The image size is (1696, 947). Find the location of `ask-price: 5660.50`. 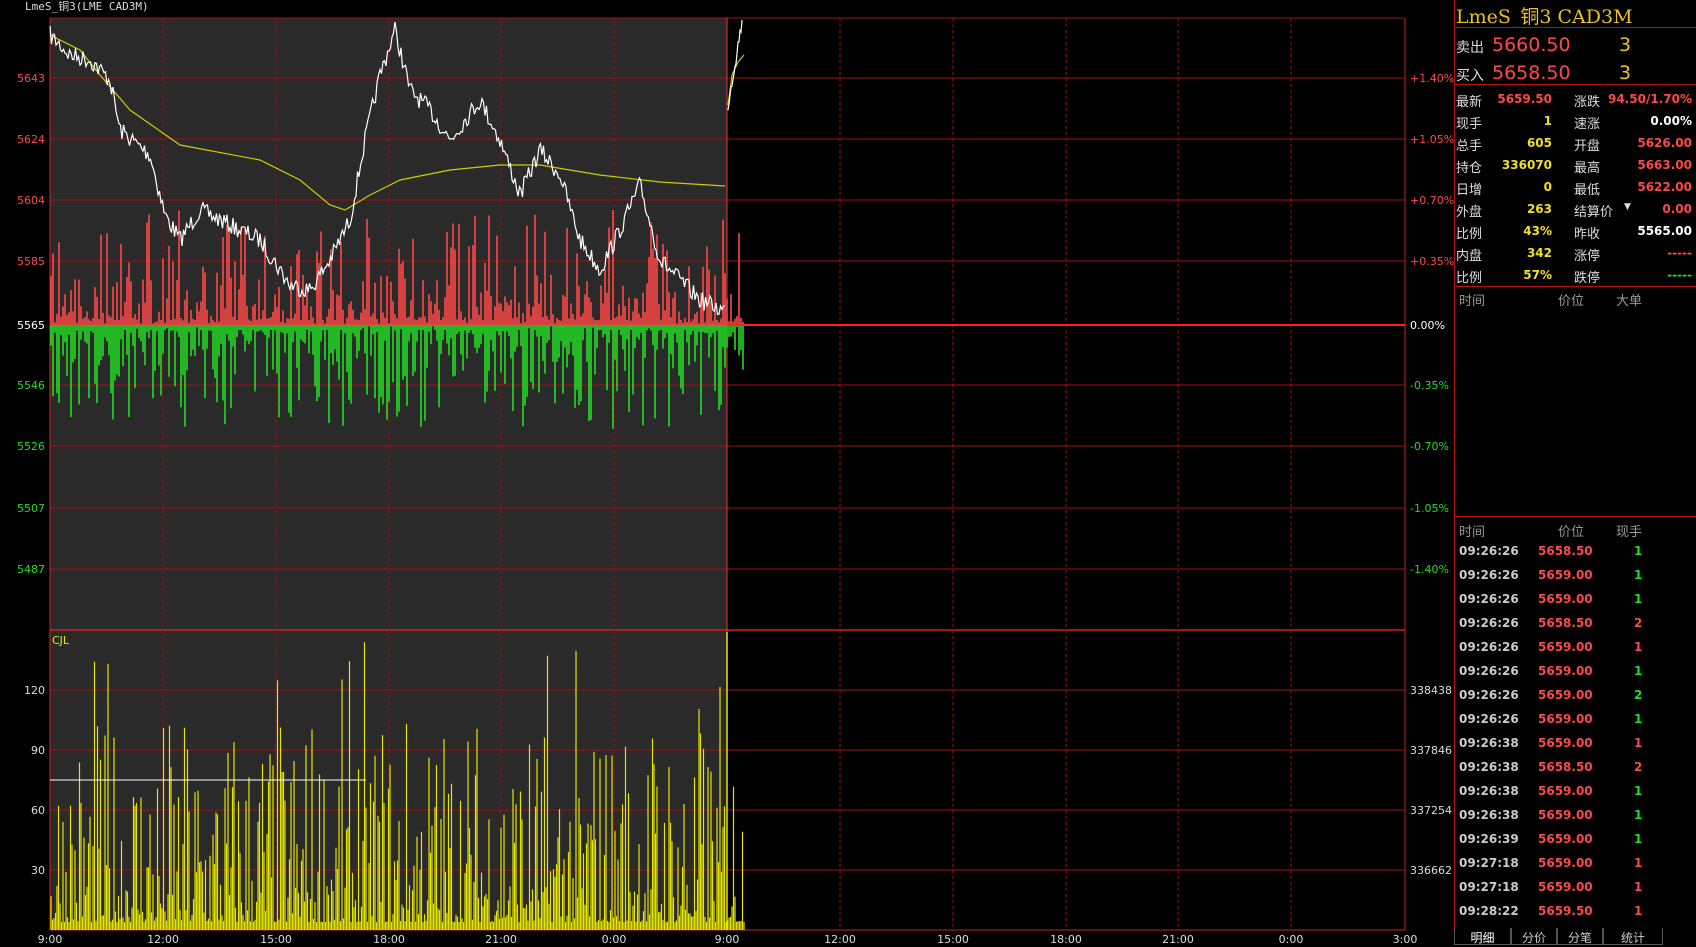

ask-price: 5660.50 is located at coordinates (1531, 45).